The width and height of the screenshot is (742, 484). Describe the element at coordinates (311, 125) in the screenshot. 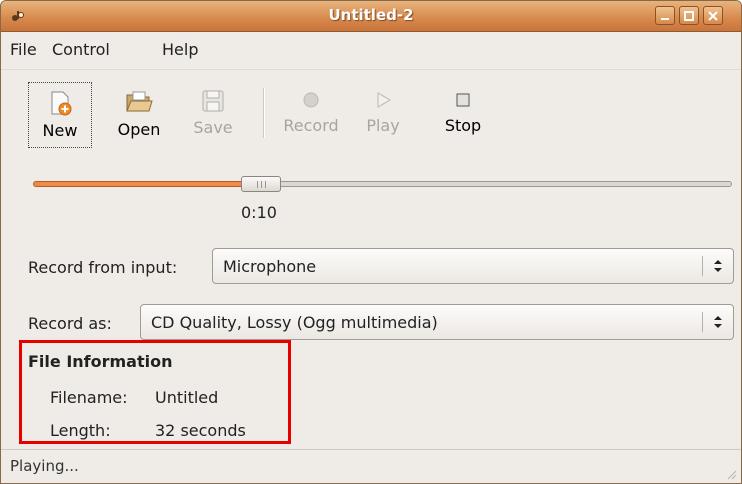

I see `record-label: Record` at that location.